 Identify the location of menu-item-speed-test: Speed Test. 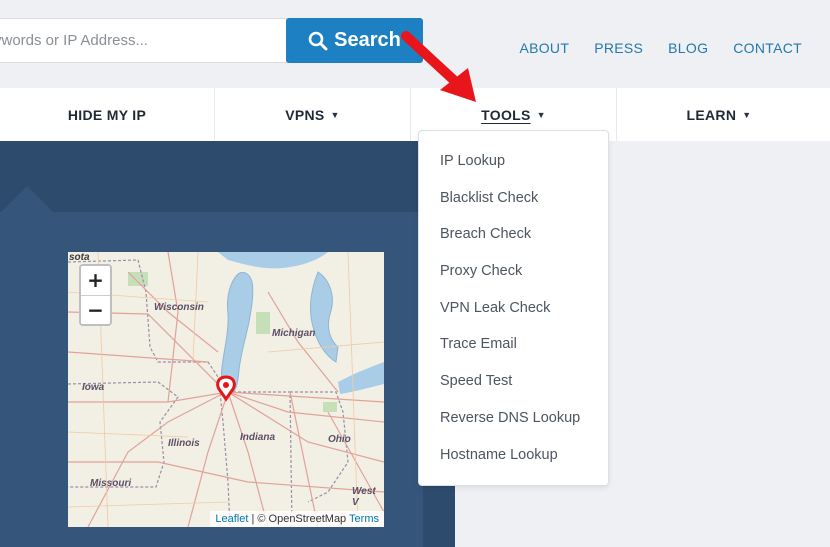
(513, 381).